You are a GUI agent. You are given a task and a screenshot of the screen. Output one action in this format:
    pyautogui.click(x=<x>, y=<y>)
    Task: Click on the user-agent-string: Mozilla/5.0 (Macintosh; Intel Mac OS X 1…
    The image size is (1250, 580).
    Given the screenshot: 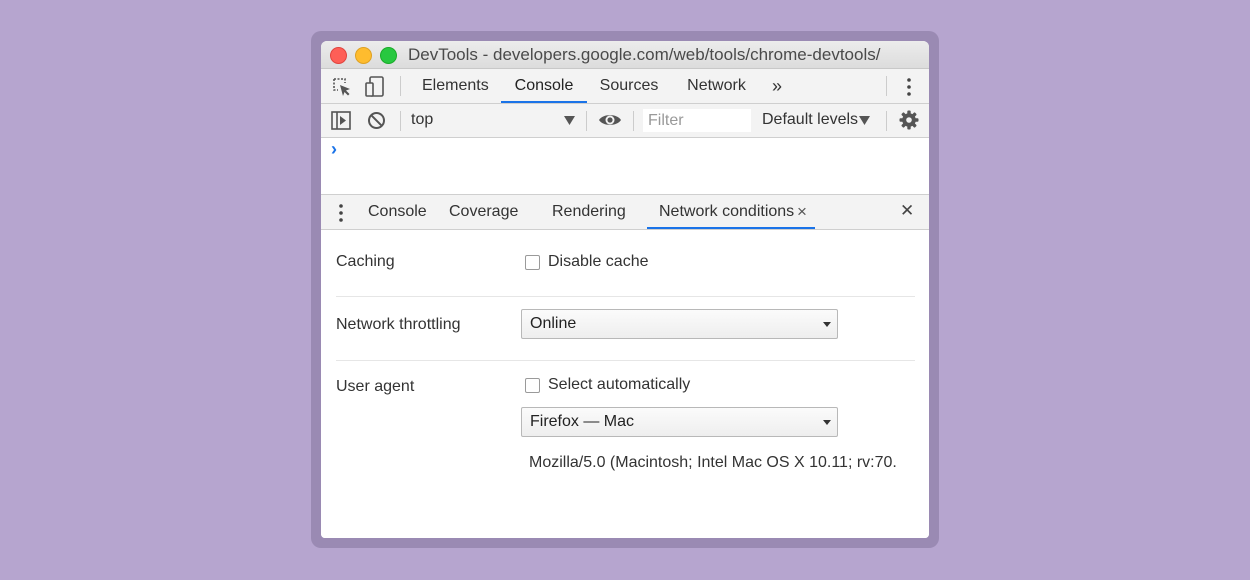 What is the action you would take?
    pyautogui.click(x=713, y=463)
    